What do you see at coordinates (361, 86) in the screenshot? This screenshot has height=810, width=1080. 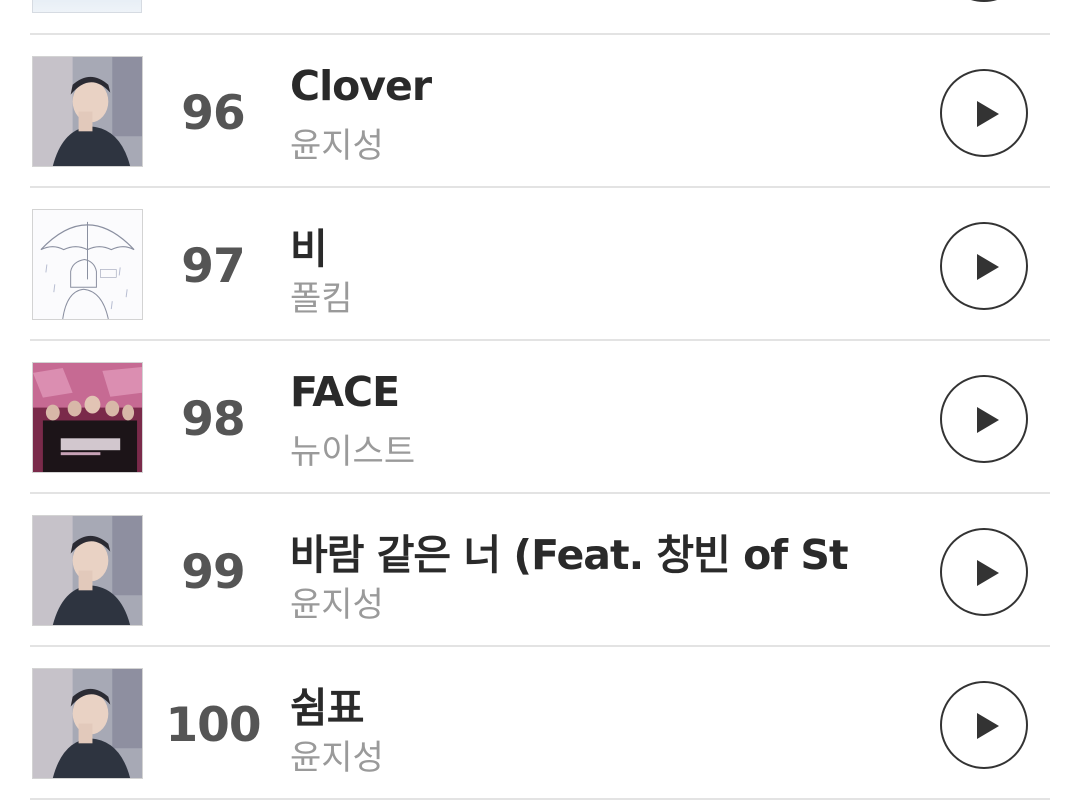 I see `song-title: Clover` at bounding box center [361, 86].